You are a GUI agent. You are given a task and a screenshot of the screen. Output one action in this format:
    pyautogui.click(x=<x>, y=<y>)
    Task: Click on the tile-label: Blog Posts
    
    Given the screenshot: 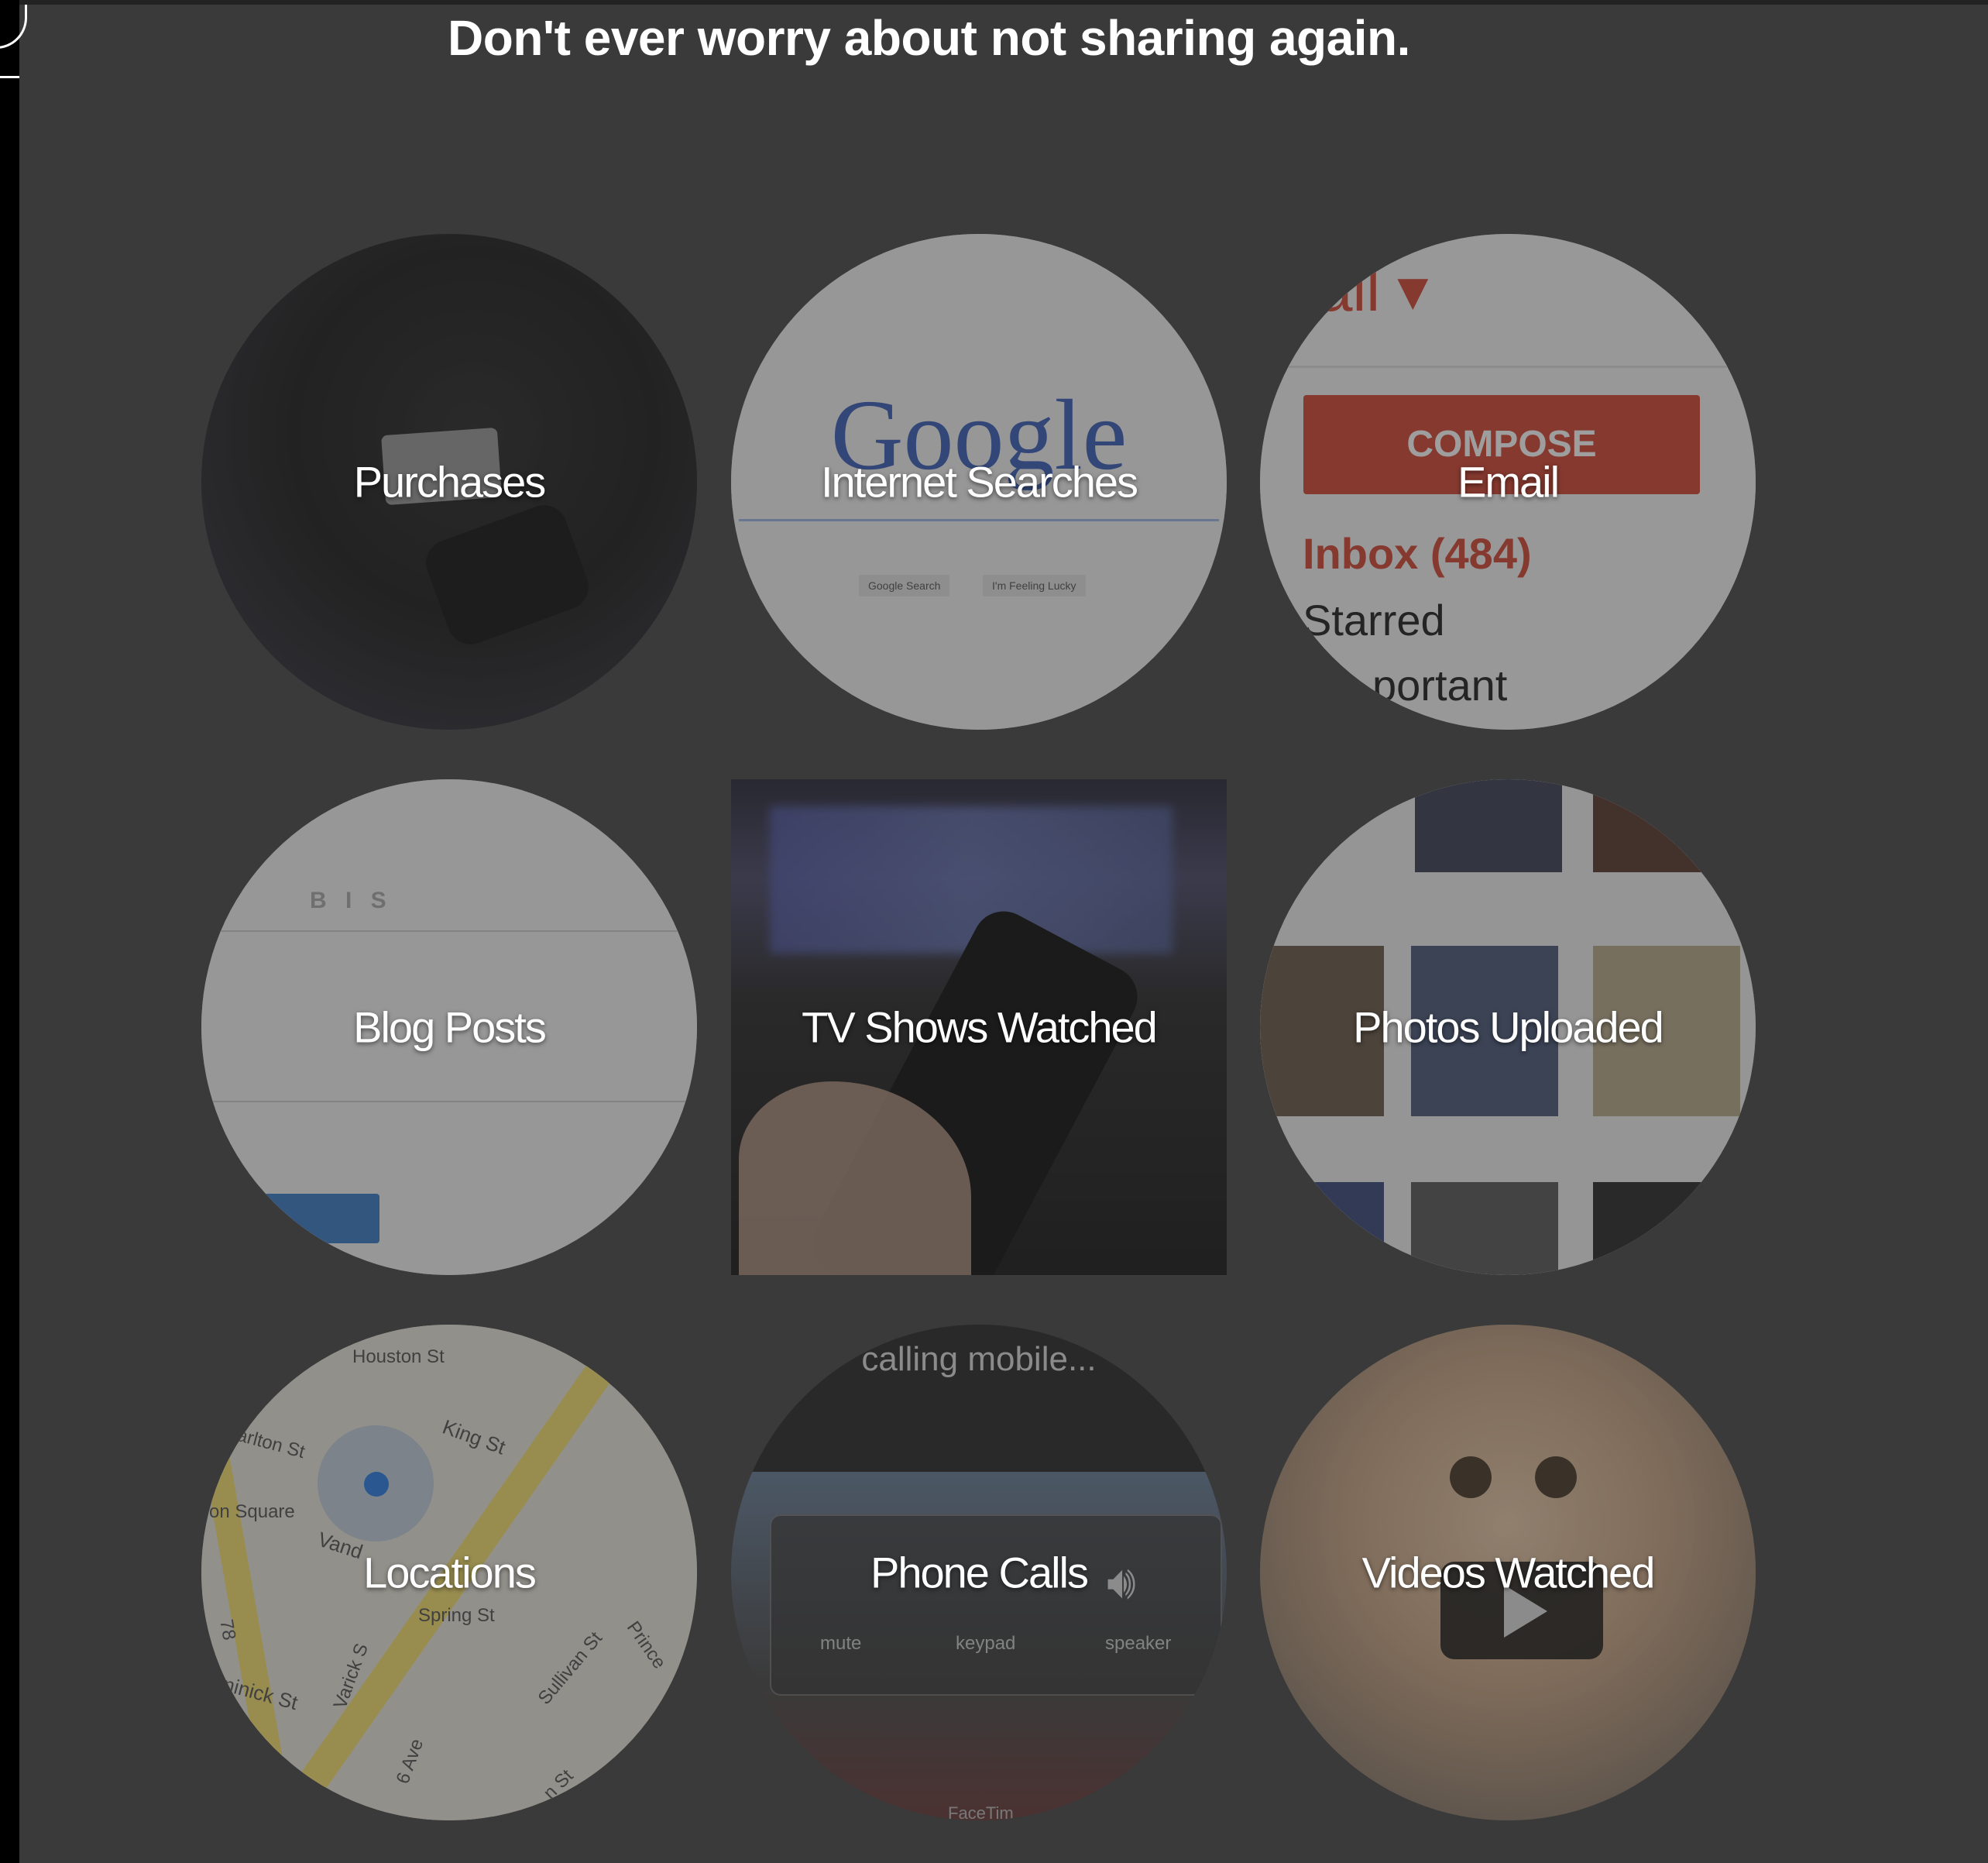 What is the action you would take?
    pyautogui.click(x=450, y=1027)
    